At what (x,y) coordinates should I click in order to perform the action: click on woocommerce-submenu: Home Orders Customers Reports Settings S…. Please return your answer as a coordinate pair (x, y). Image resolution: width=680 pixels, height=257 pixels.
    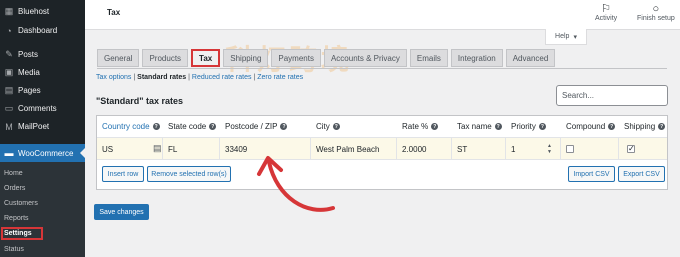
    Looking at the image, I should click on (42, 209).